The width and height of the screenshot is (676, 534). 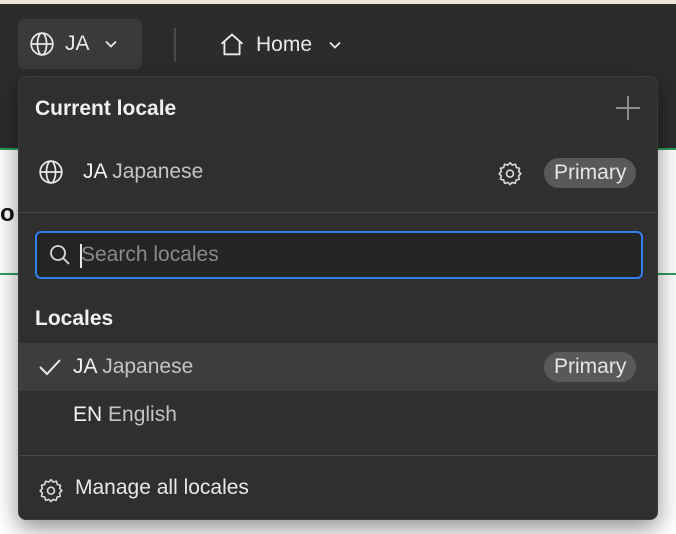 I want to click on locale-switcher-label: JA, so click(x=77, y=43).